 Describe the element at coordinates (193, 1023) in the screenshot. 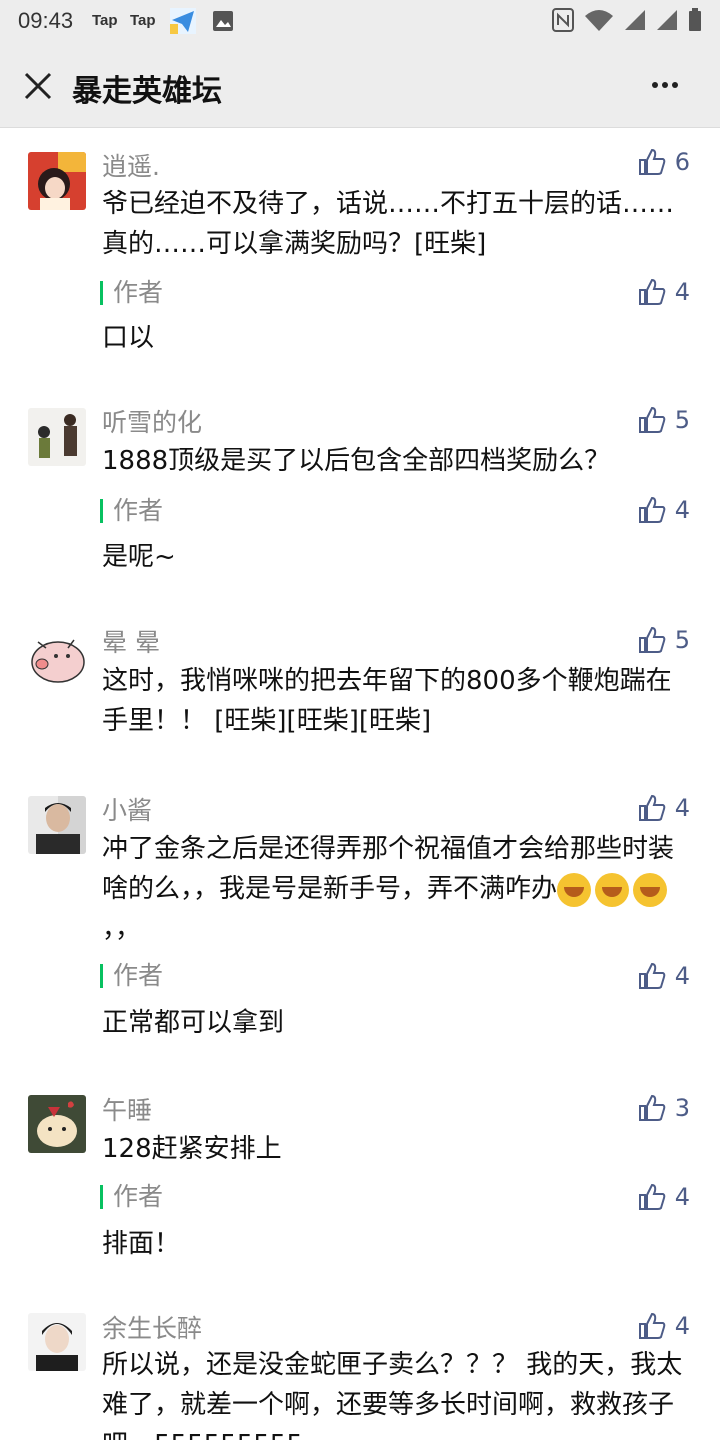

I see `author-reply-text: 正常都可以拿到` at that location.